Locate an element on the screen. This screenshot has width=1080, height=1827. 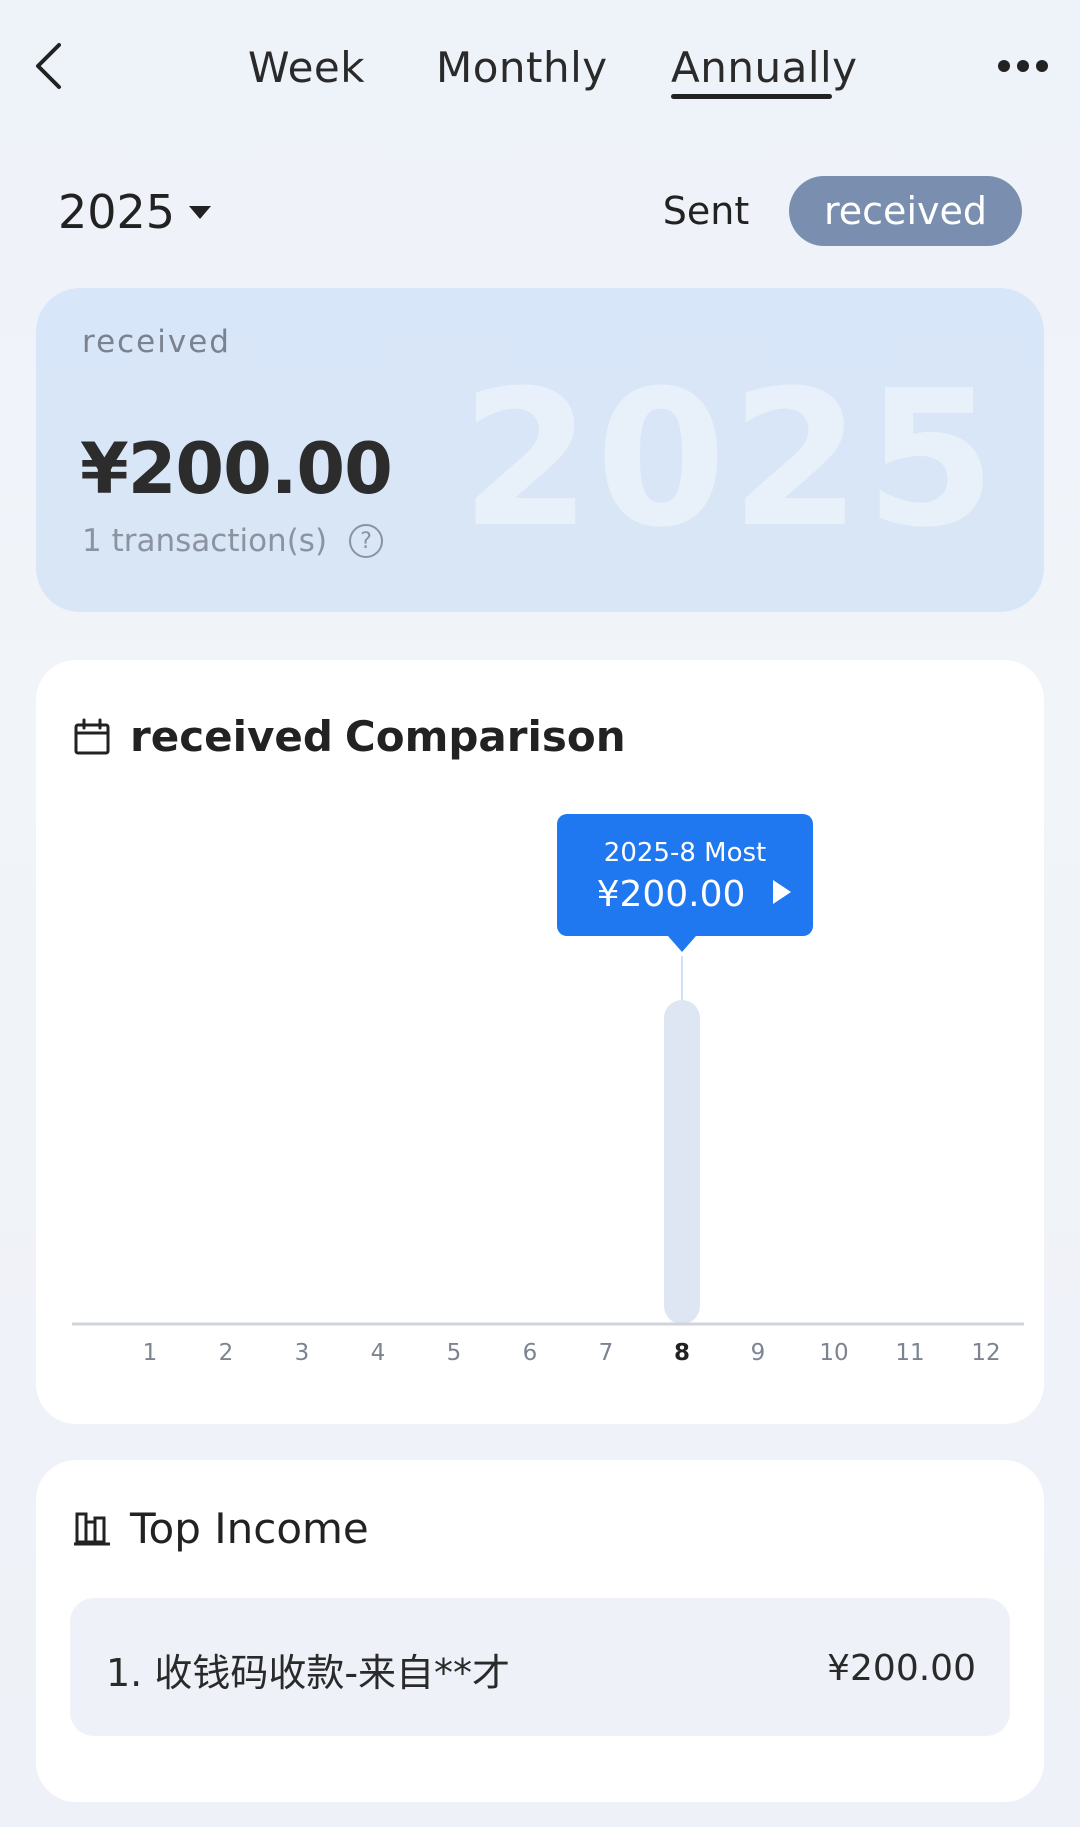
x-tick-label-12: 12 is located at coordinates (985, 1353).